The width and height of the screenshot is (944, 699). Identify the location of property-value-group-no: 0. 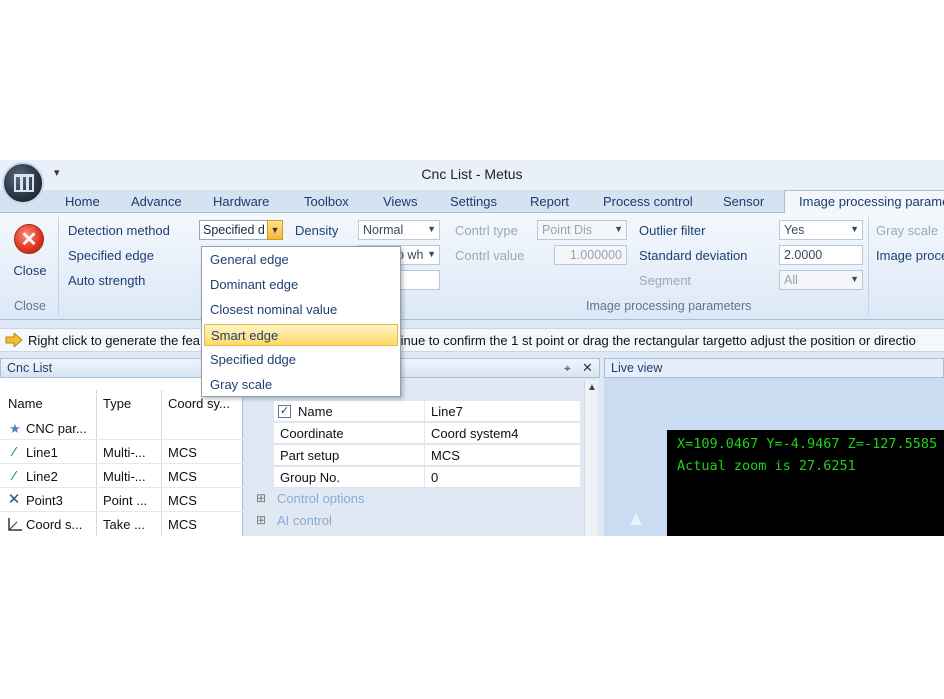
(502, 477).